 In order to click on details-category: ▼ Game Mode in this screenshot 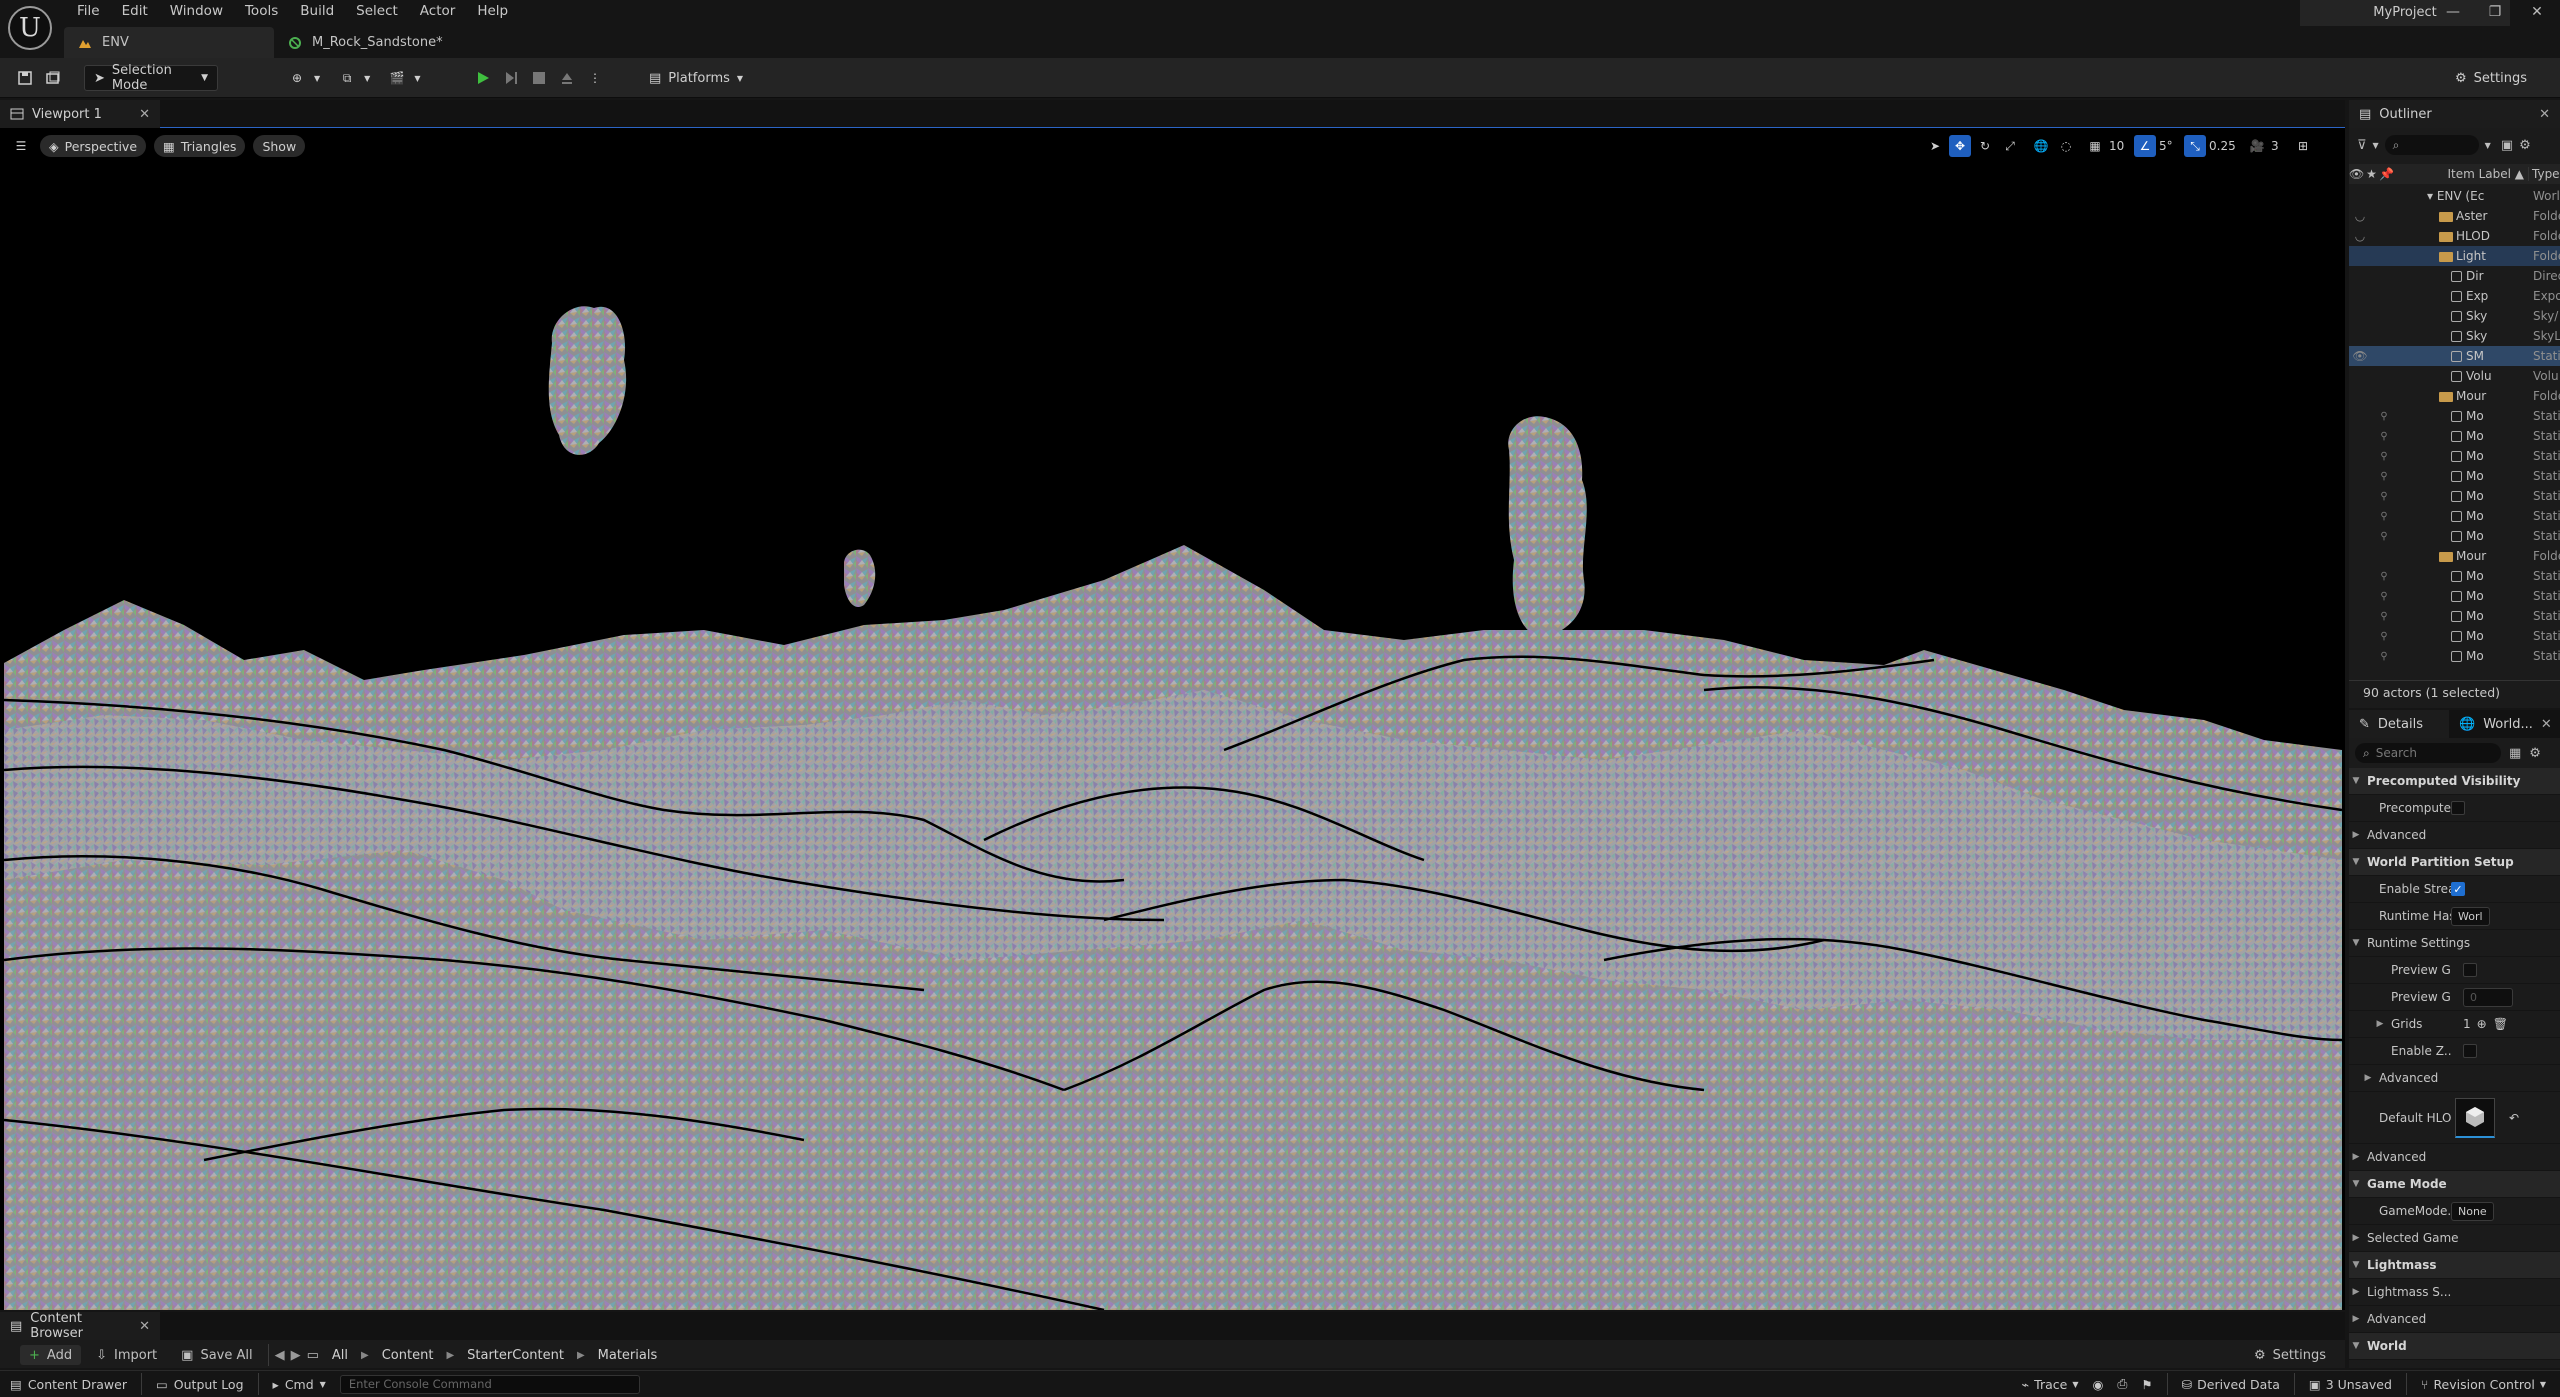, I will do `click(2454, 1184)`.